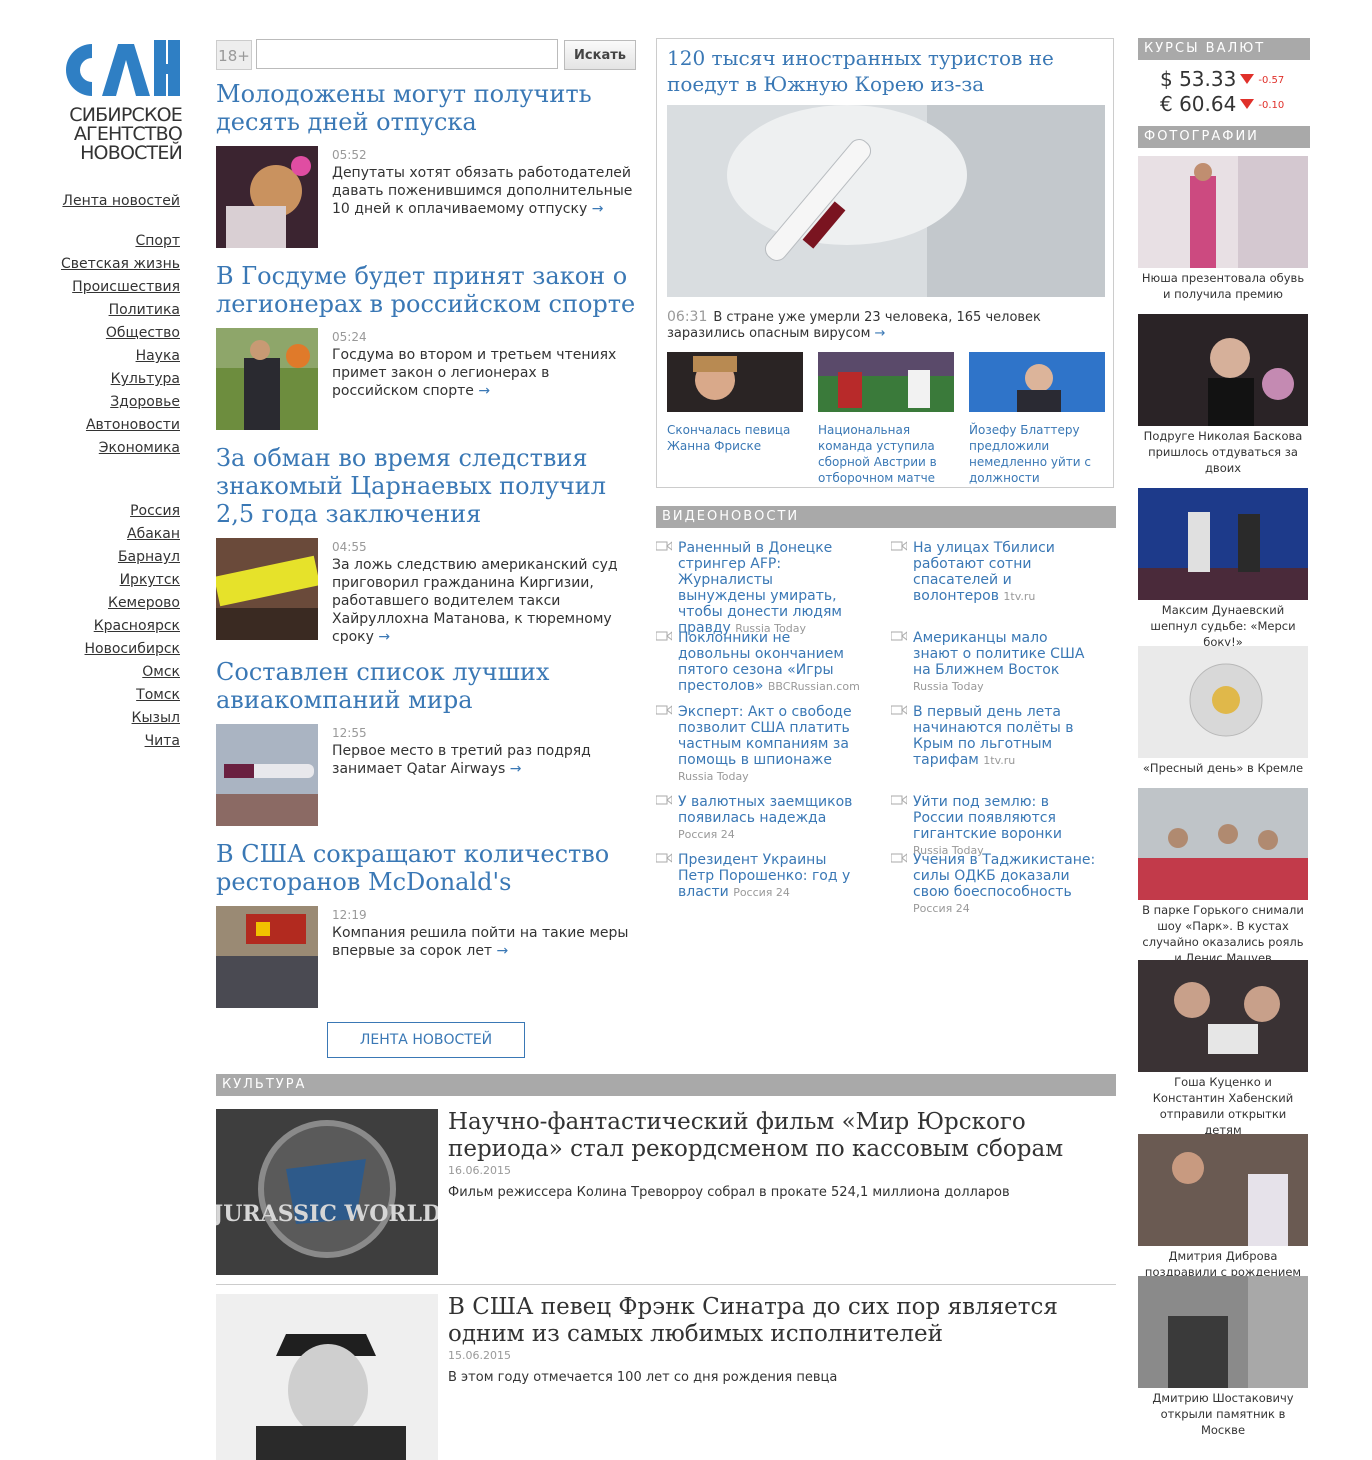 This screenshot has width=1372, height=1460. I want to click on nav-link-health: Здоровье, so click(110, 402).